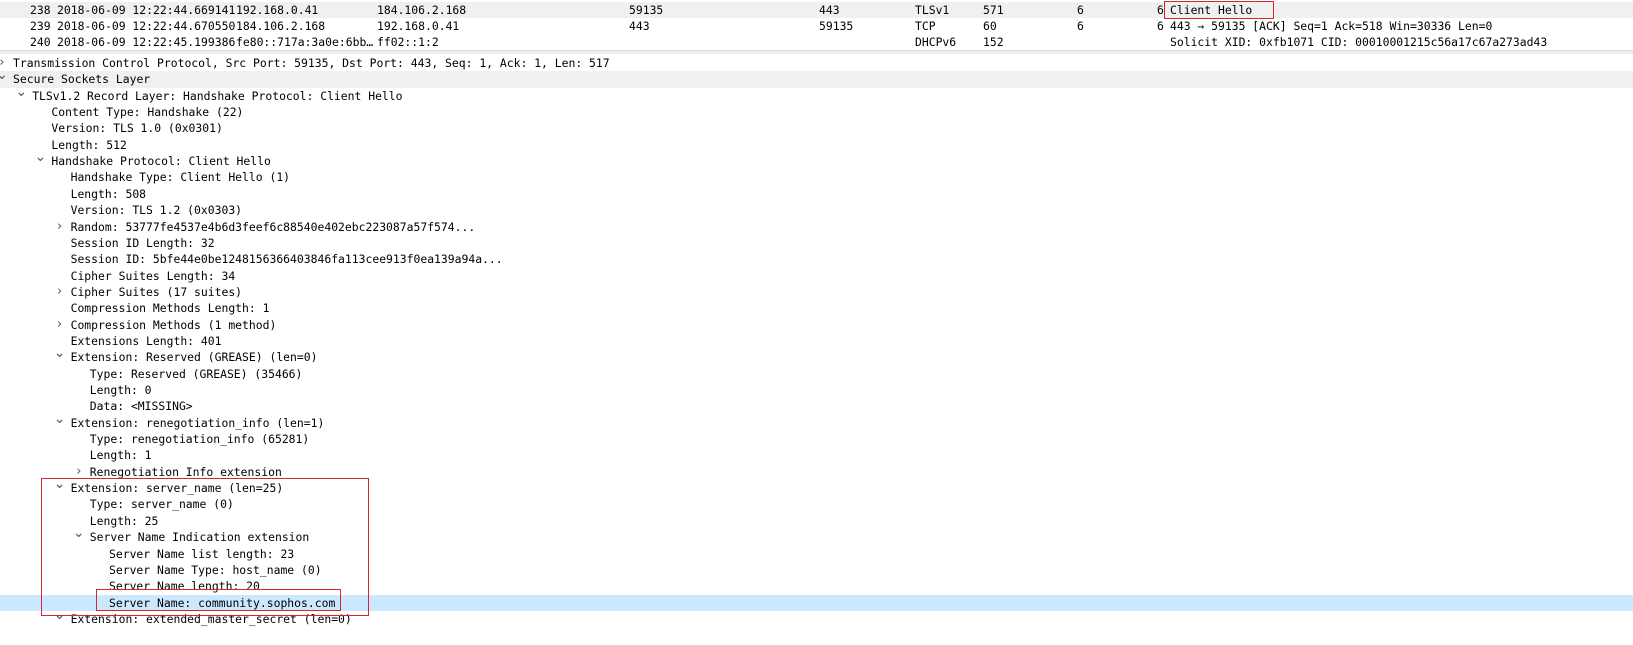  Describe the element at coordinates (816, 537) in the screenshot. I see `tree-row: ⌄ Server Name Indication extension` at that location.